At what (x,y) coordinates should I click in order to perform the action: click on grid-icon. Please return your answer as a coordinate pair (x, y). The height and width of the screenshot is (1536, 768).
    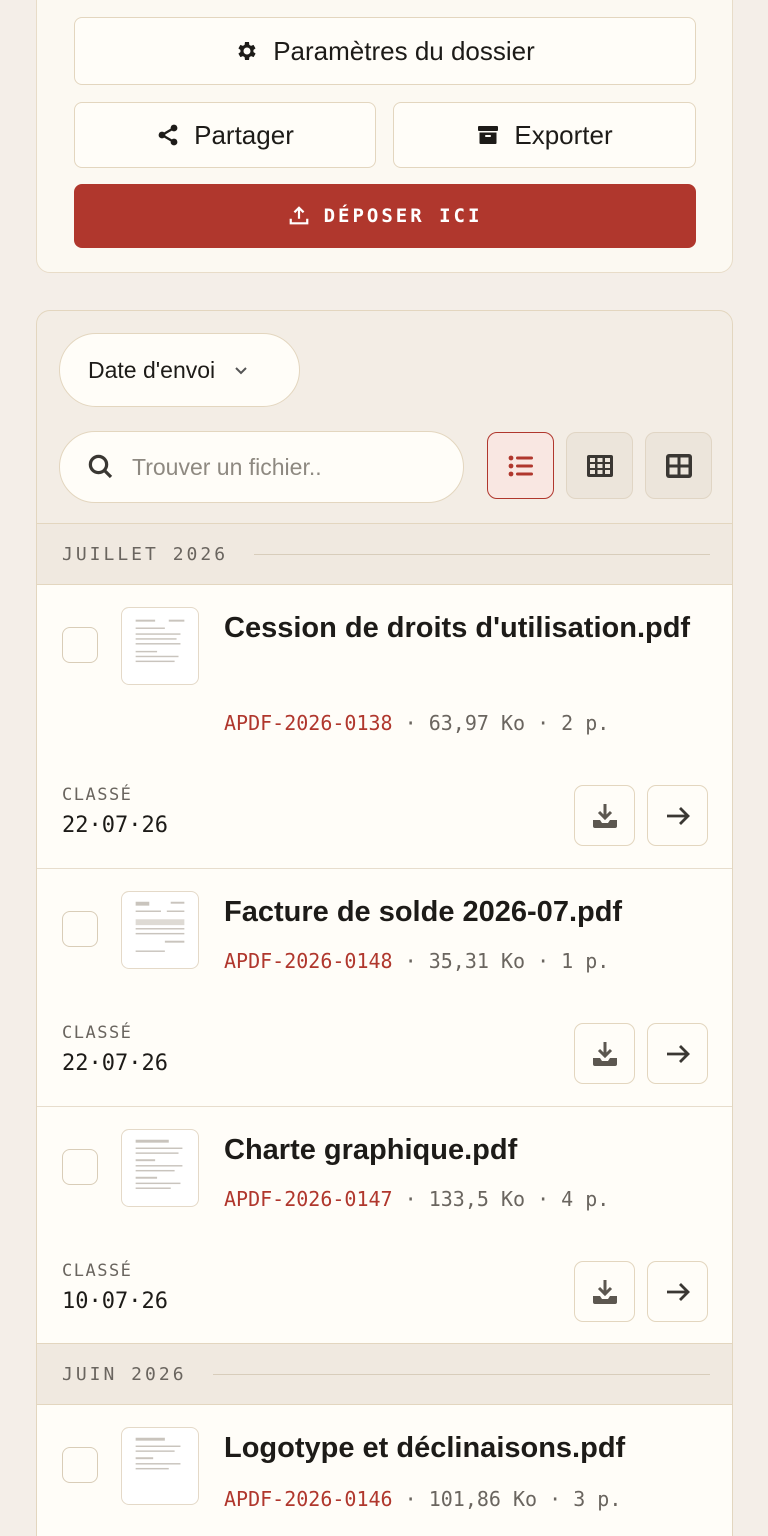
    Looking at the image, I should click on (678, 465).